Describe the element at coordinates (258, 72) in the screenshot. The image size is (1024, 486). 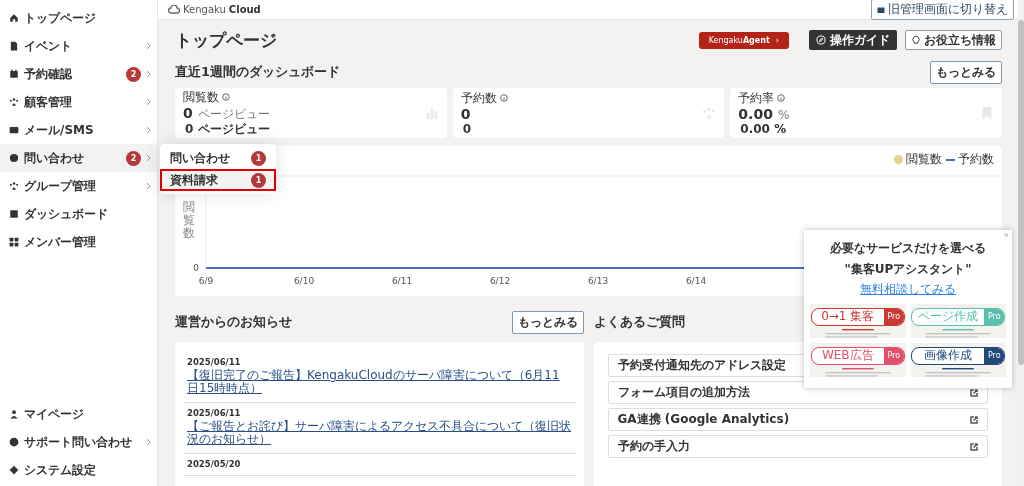
I see `section-title: 直近1週間のダッシュボード` at that location.